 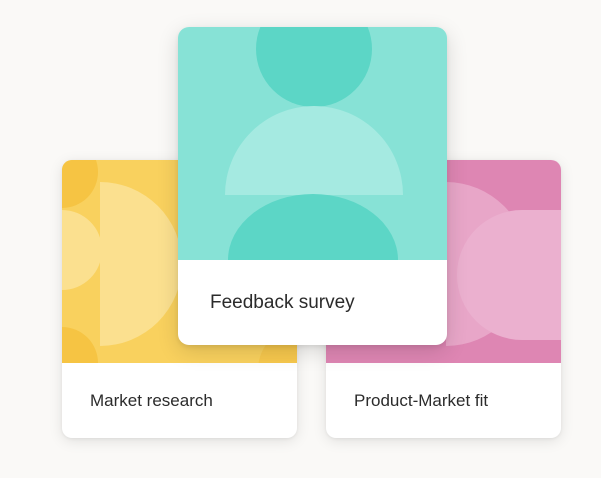 What do you see at coordinates (282, 302) in the screenshot?
I see `feedback-survey-label: Feedback survey` at bounding box center [282, 302].